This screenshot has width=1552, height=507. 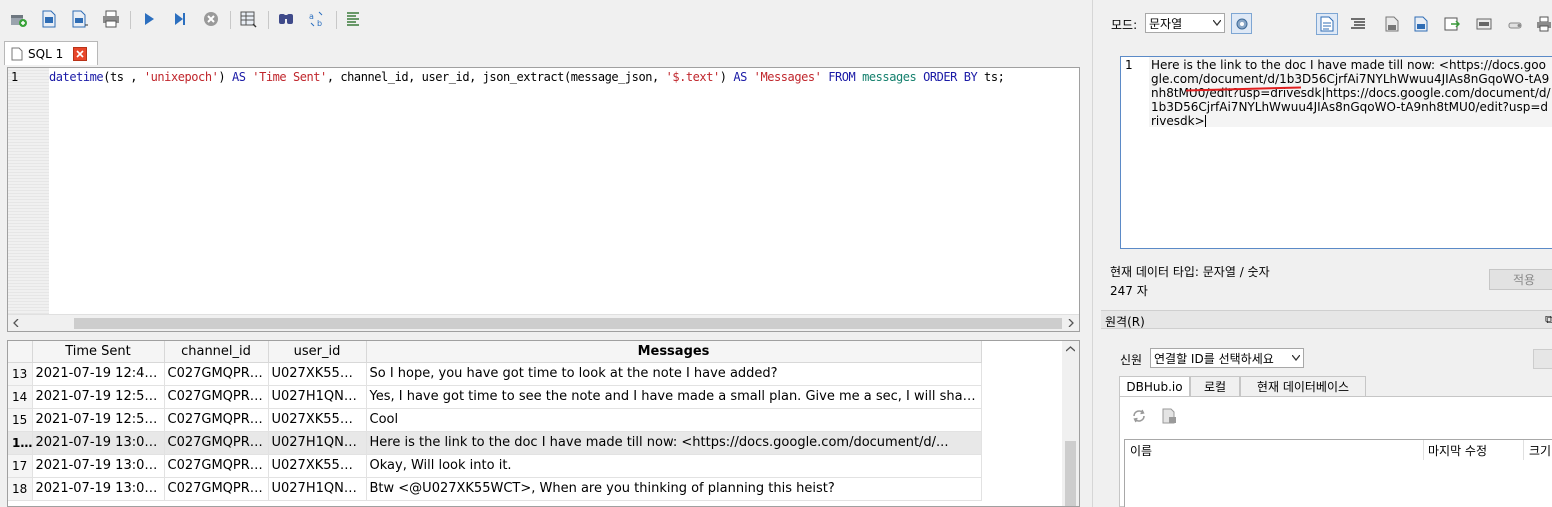 What do you see at coordinates (1484, 24) in the screenshot?
I see `set-null-icon` at bounding box center [1484, 24].